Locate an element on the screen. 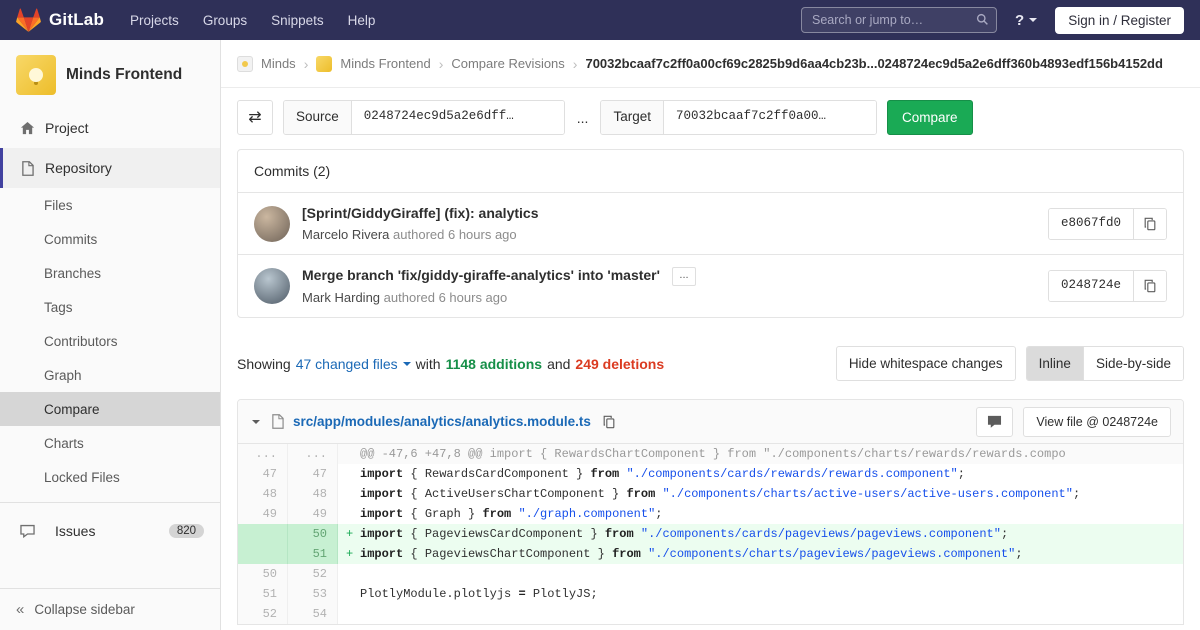 The height and width of the screenshot is (630, 1200). sign-in-button: Sign in / Register is located at coordinates (1119, 20).